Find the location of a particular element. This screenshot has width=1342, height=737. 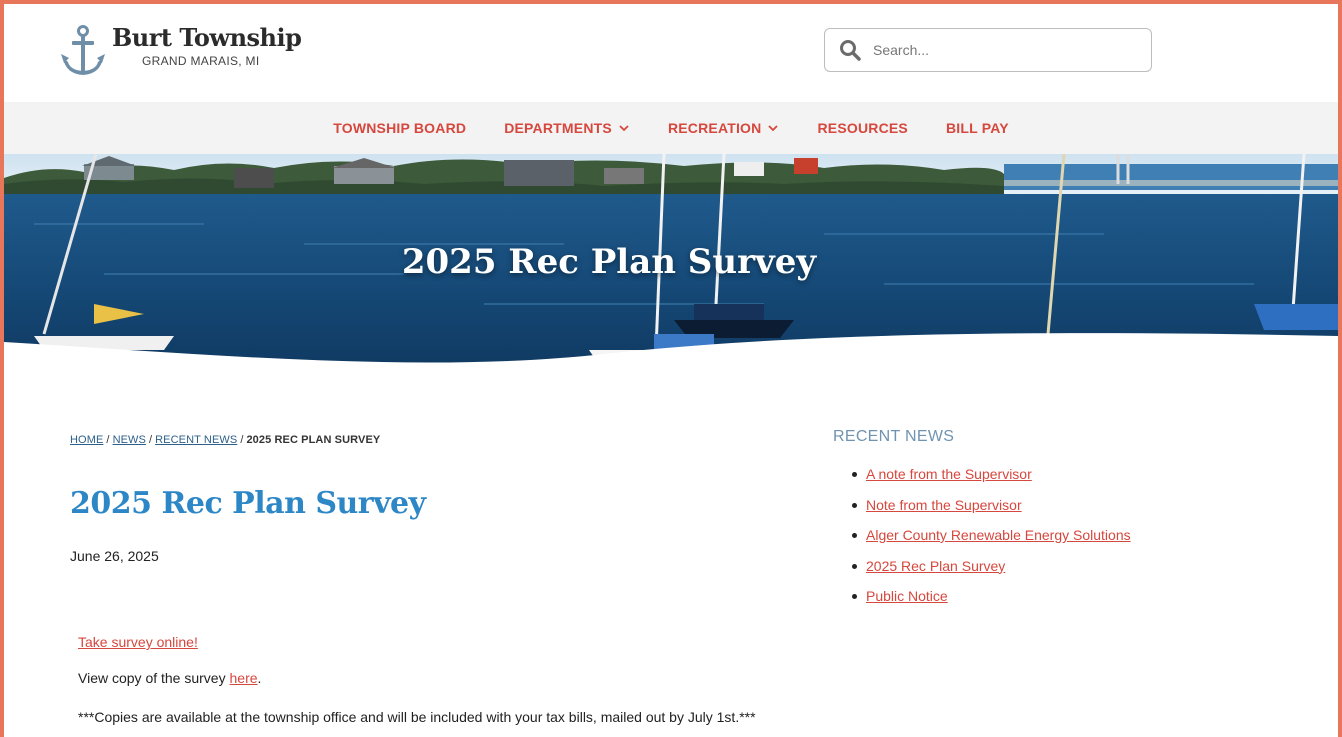

nav-label: BILL PAY is located at coordinates (977, 128).